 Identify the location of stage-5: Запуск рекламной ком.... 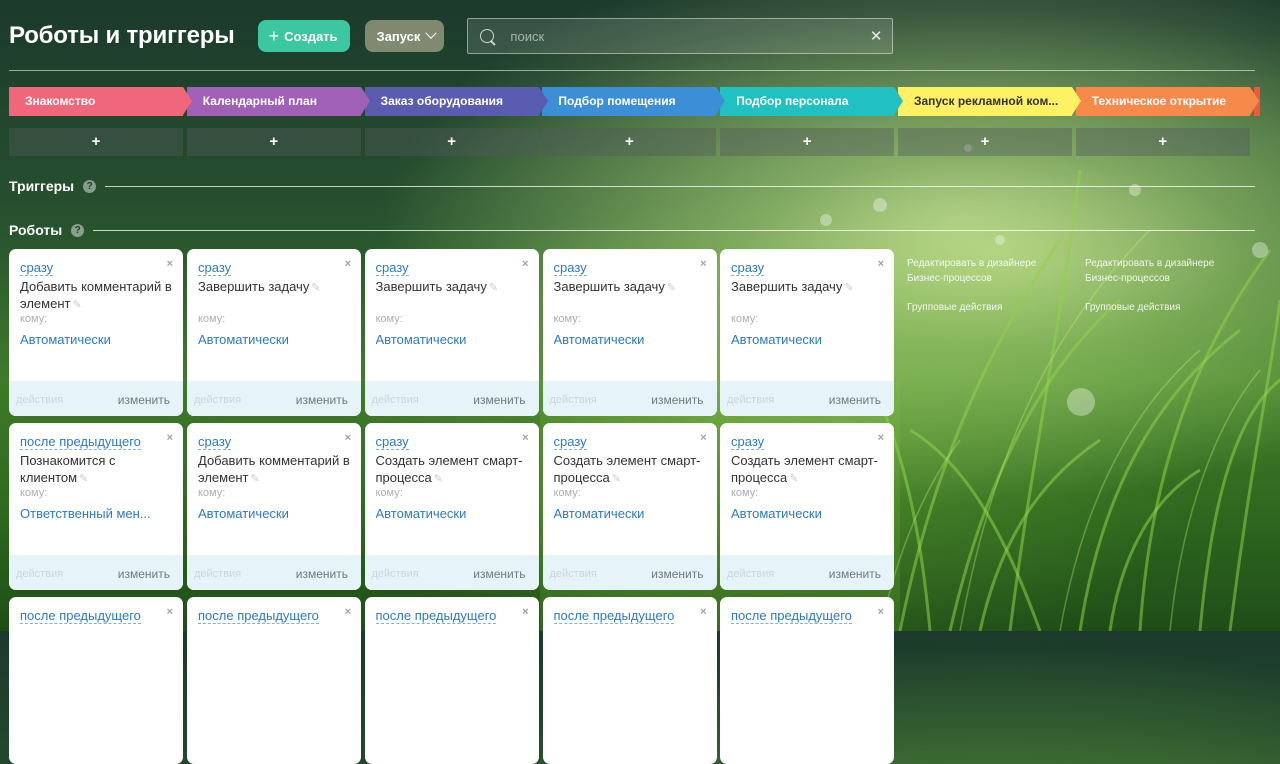
(989, 101).